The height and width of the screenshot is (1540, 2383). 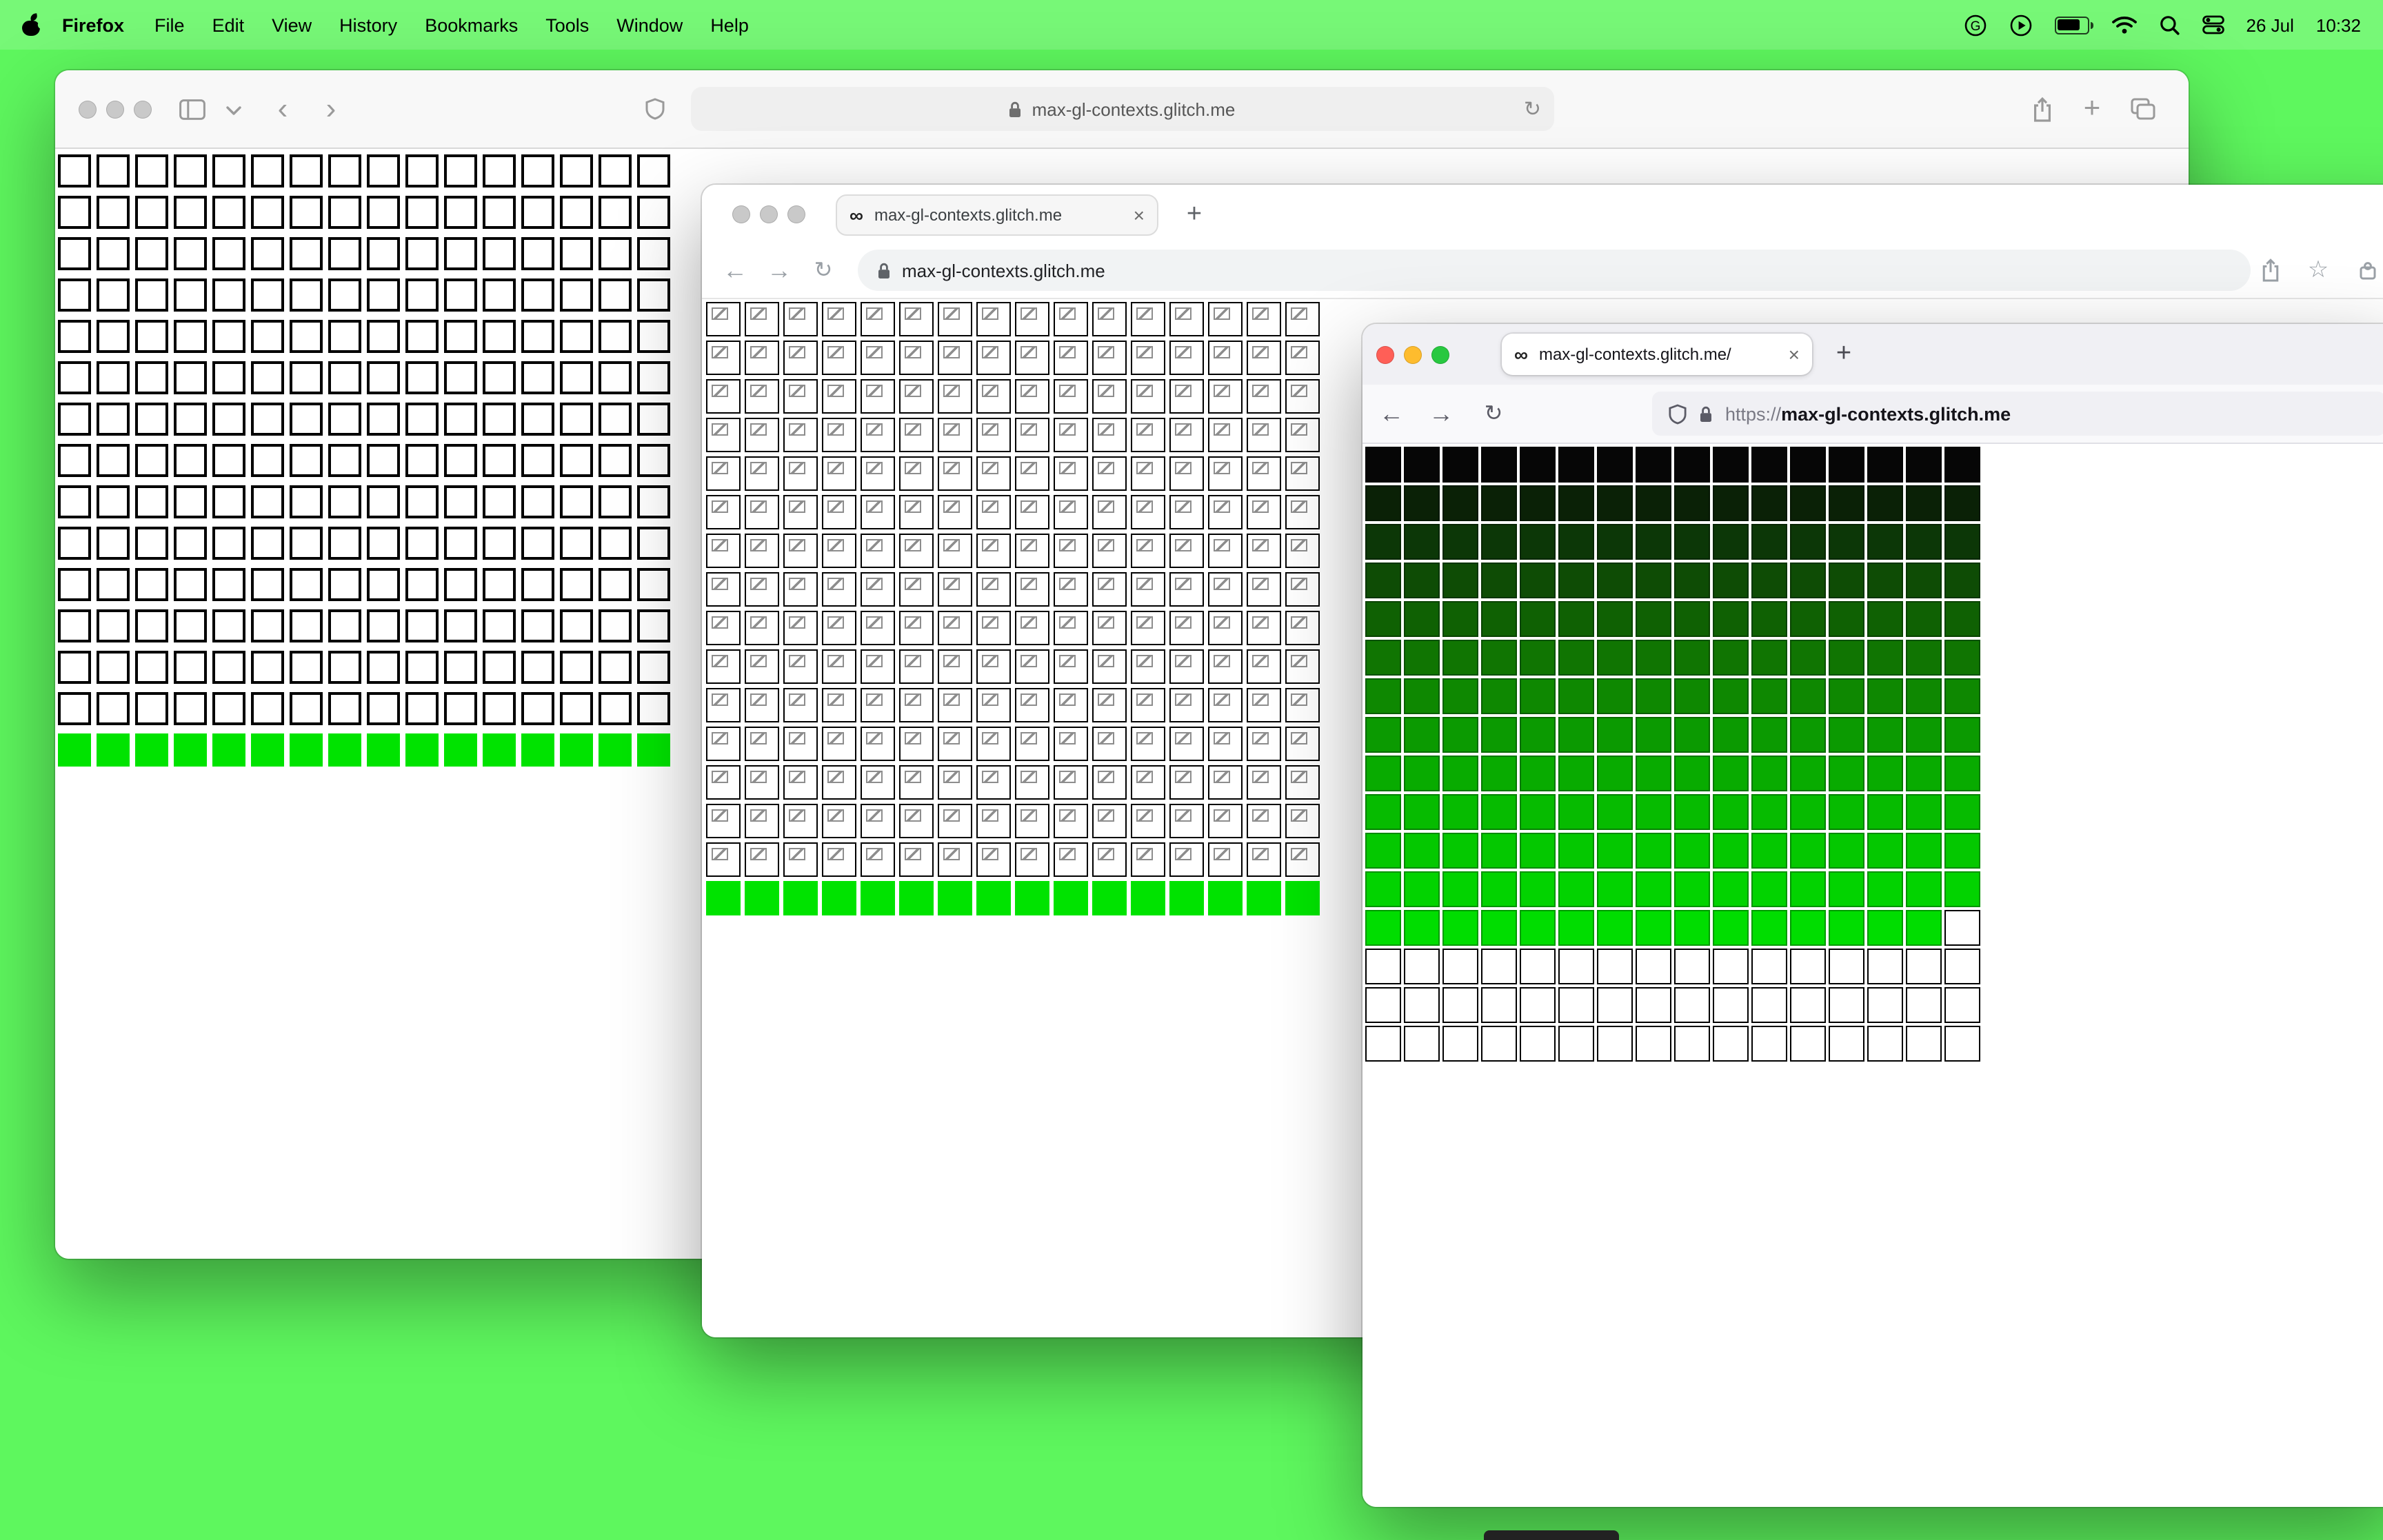 I want to click on google-g-icon: G, so click(x=1975, y=25).